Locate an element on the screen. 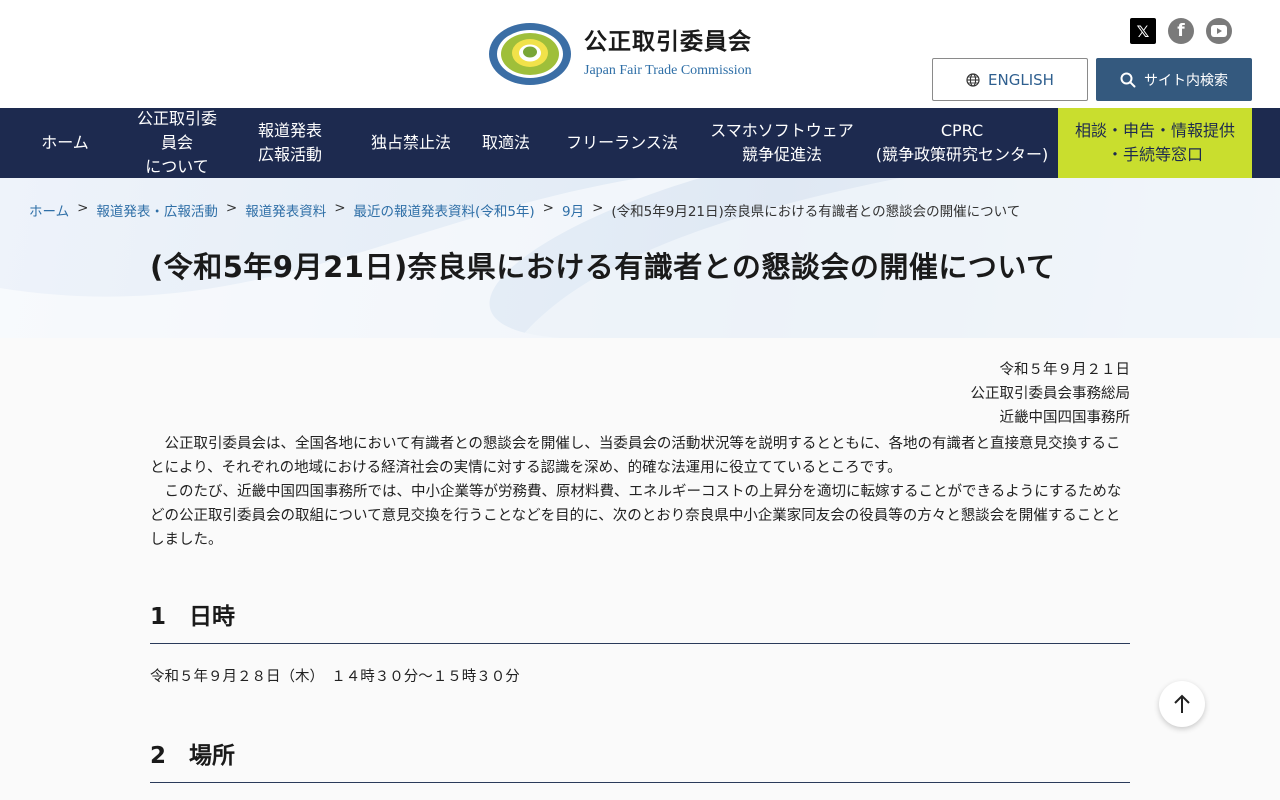 This screenshot has height=800, width=1280. youtube-icon is located at coordinates (1219, 31).